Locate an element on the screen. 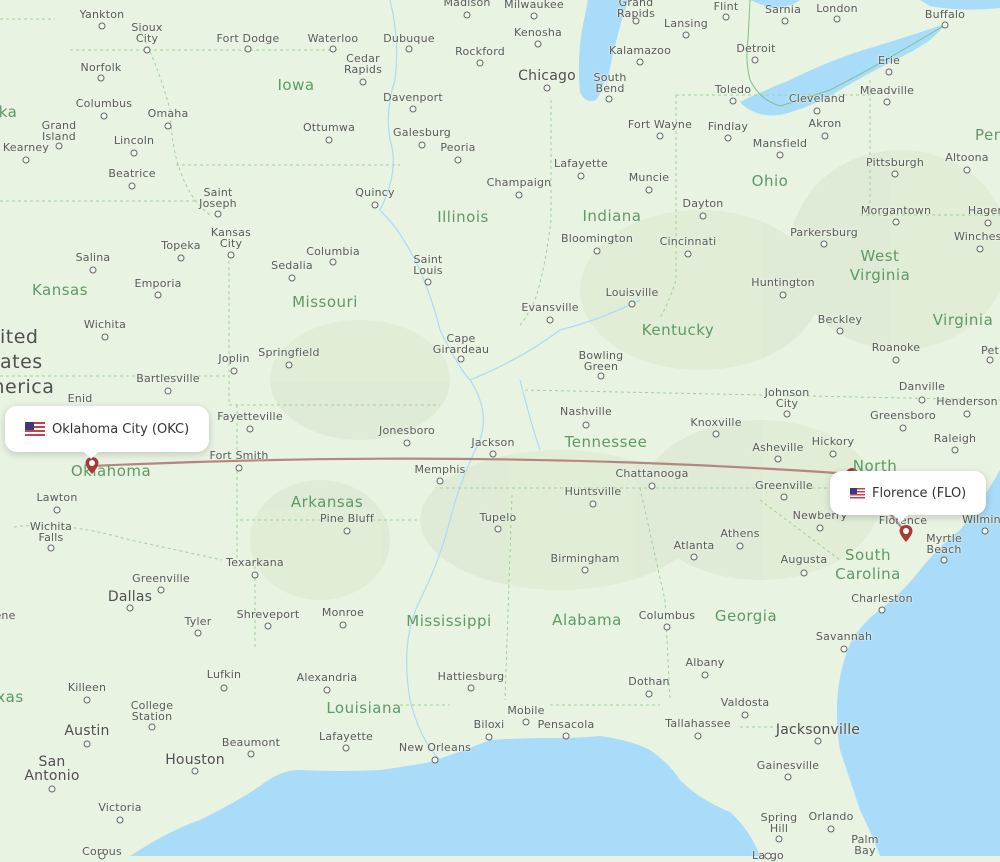 This screenshot has width=1000, height=862. country-label: ited ates merica is located at coordinates (27, 362).